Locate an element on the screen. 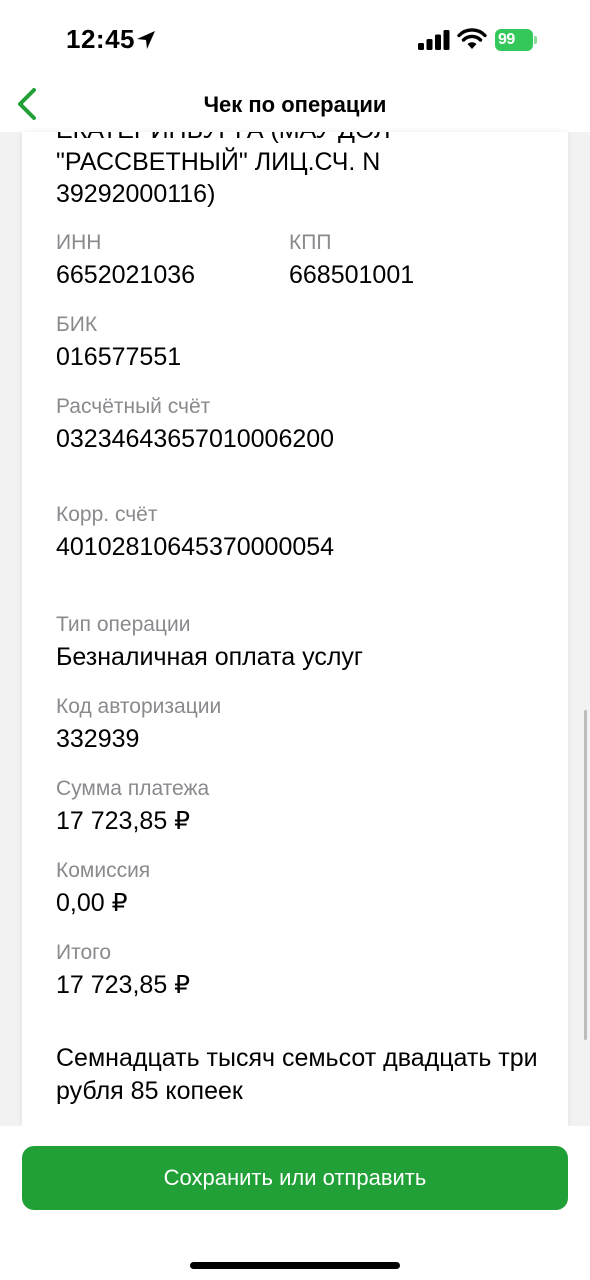  total-field: Итого 17 723,85 ₽ is located at coordinates (123, 971).